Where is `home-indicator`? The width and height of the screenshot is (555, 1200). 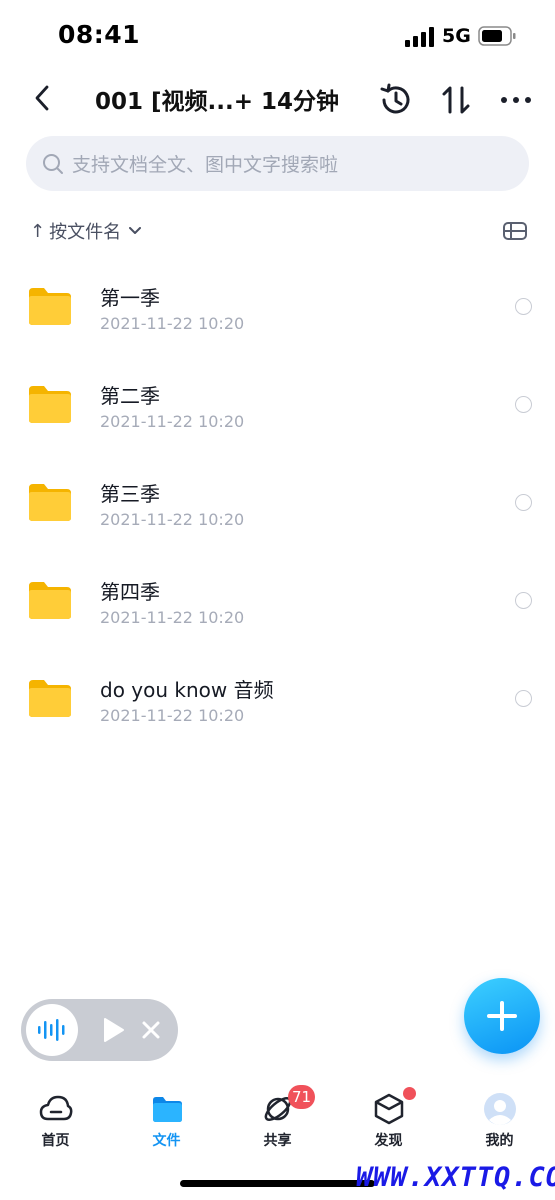
home-indicator is located at coordinates (277, 1183).